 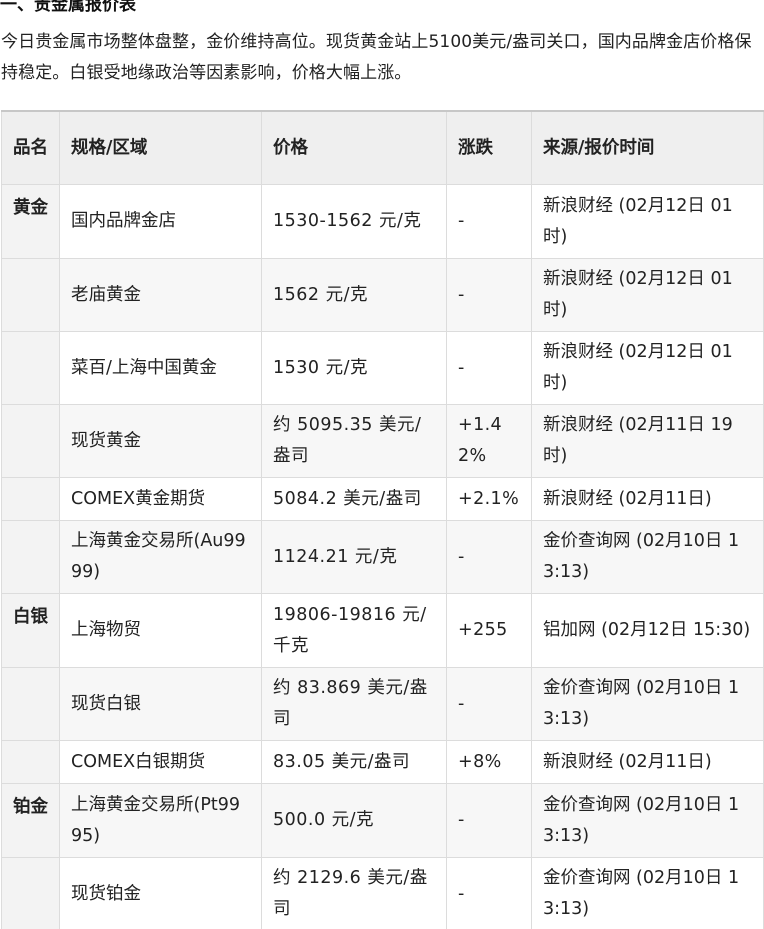 I want to click on cell-change: +2.1%, so click(x=489, y=499).